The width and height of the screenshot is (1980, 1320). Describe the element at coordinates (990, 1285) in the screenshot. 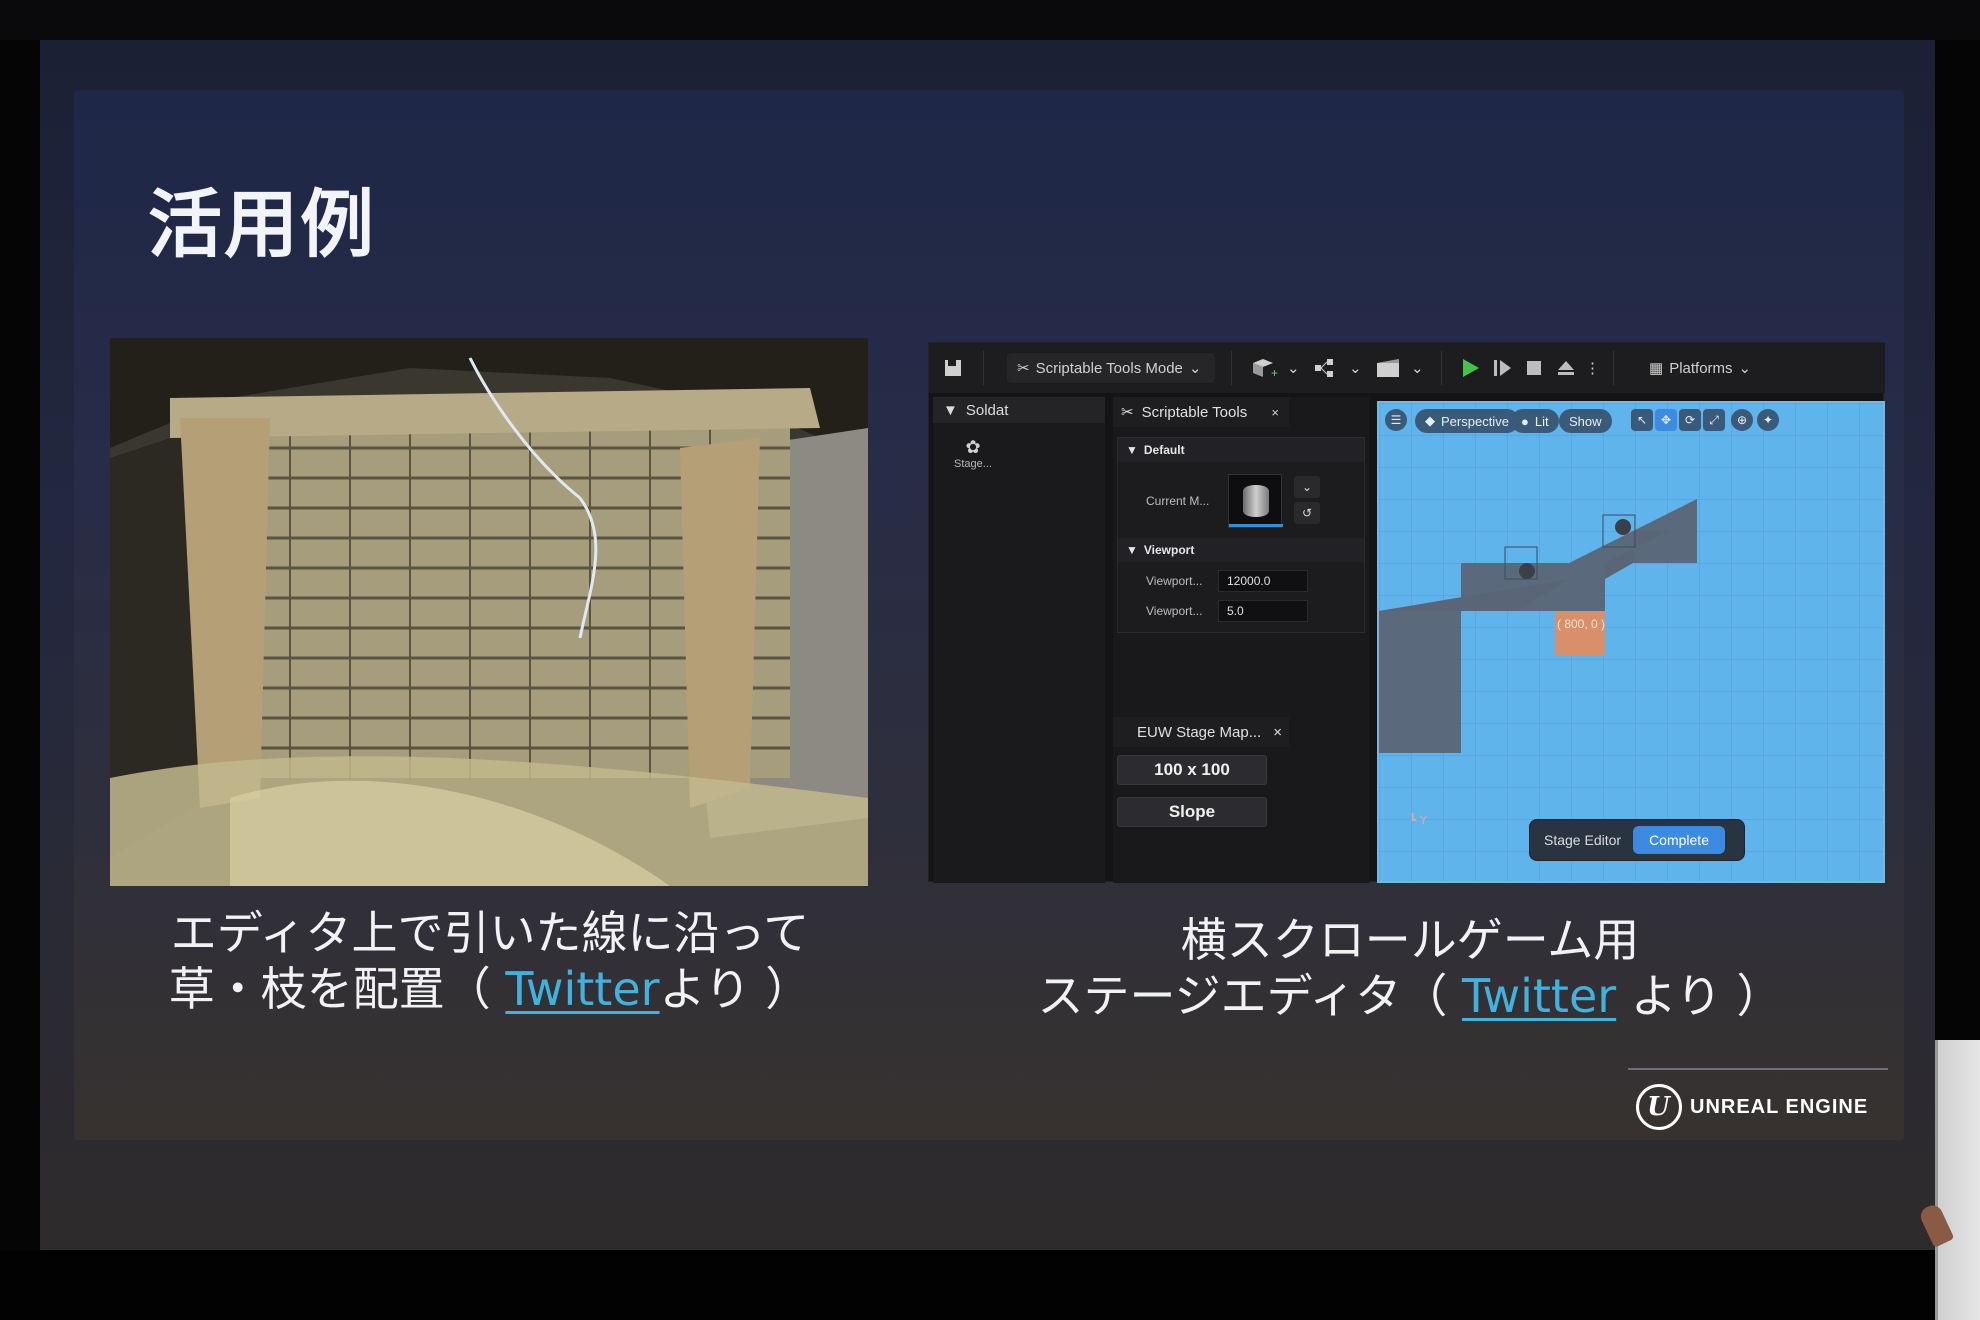

I see `stage-floor` at that location.